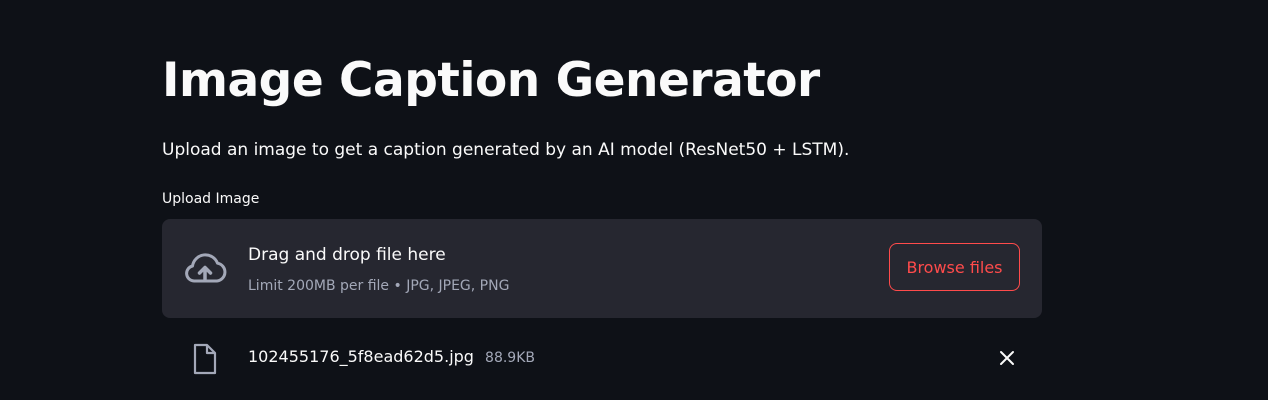 This screenshot has height=400, width=1268. Describe the element at coordinates (361, 356) in the screenshot. I see `uploaded-file-name: 102455176_5f8ead62d5.jpg` at that location.